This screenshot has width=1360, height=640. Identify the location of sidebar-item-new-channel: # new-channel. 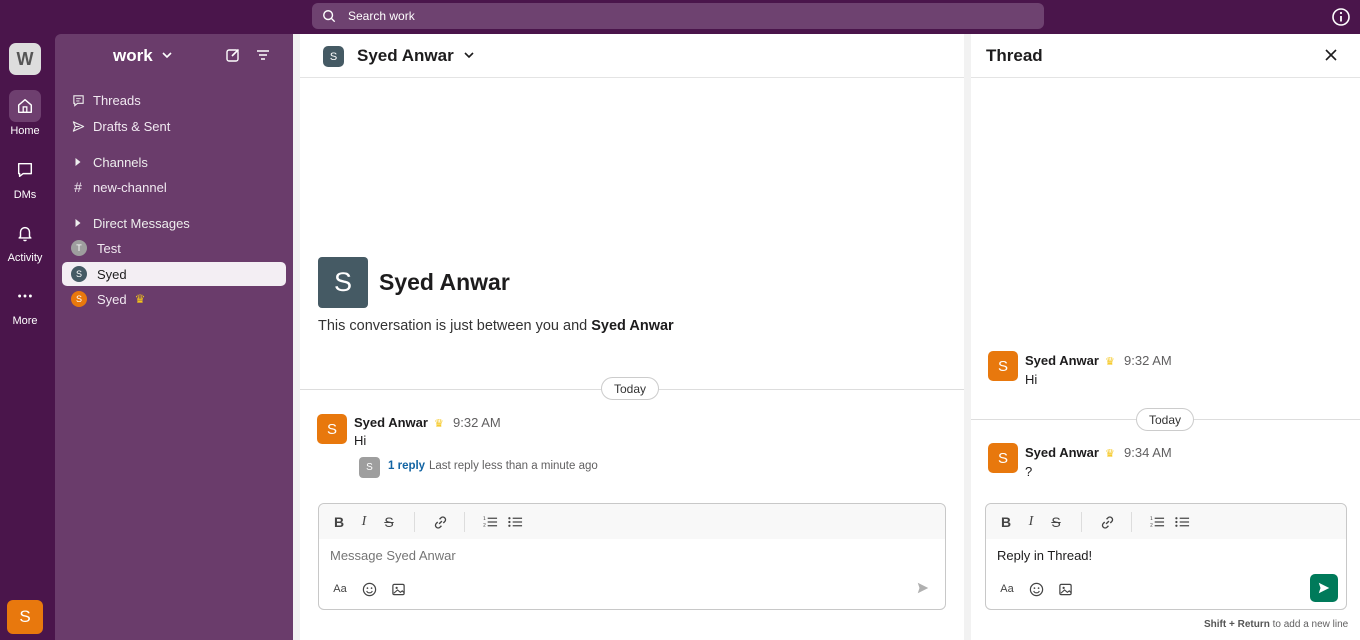
(174, 187).